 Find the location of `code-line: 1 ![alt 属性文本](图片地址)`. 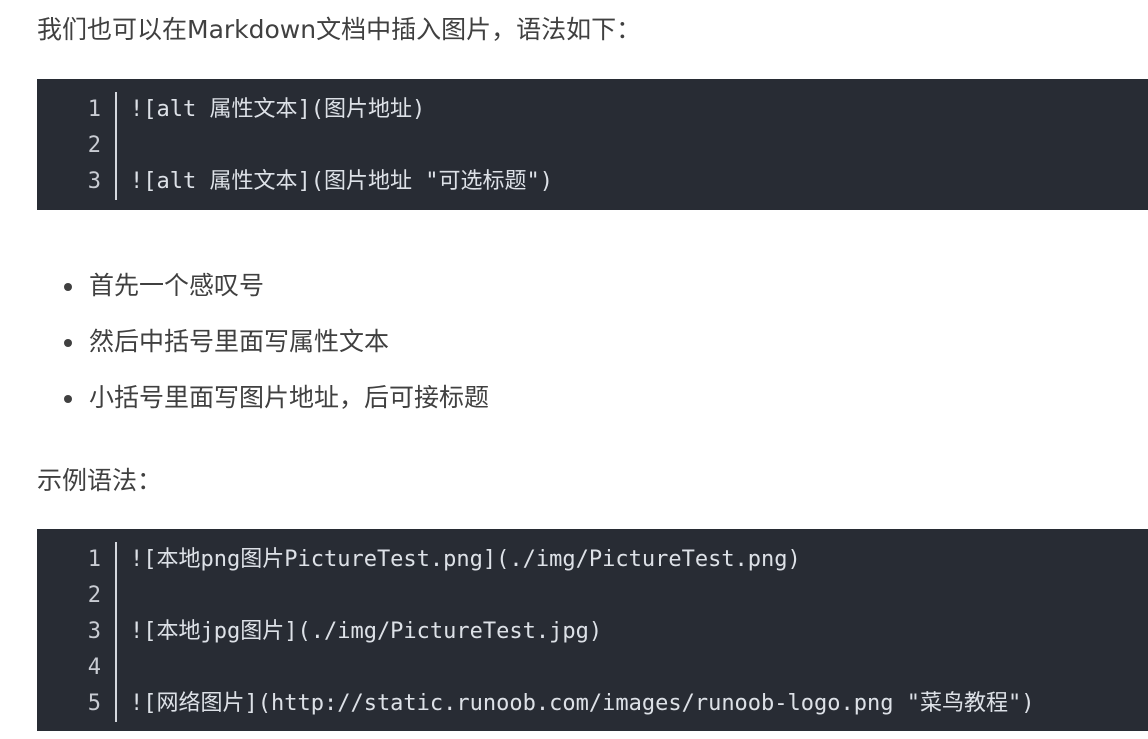

code-line: 1 ![alt 属性文本](图片地址) is located at coordinates (592, 110).